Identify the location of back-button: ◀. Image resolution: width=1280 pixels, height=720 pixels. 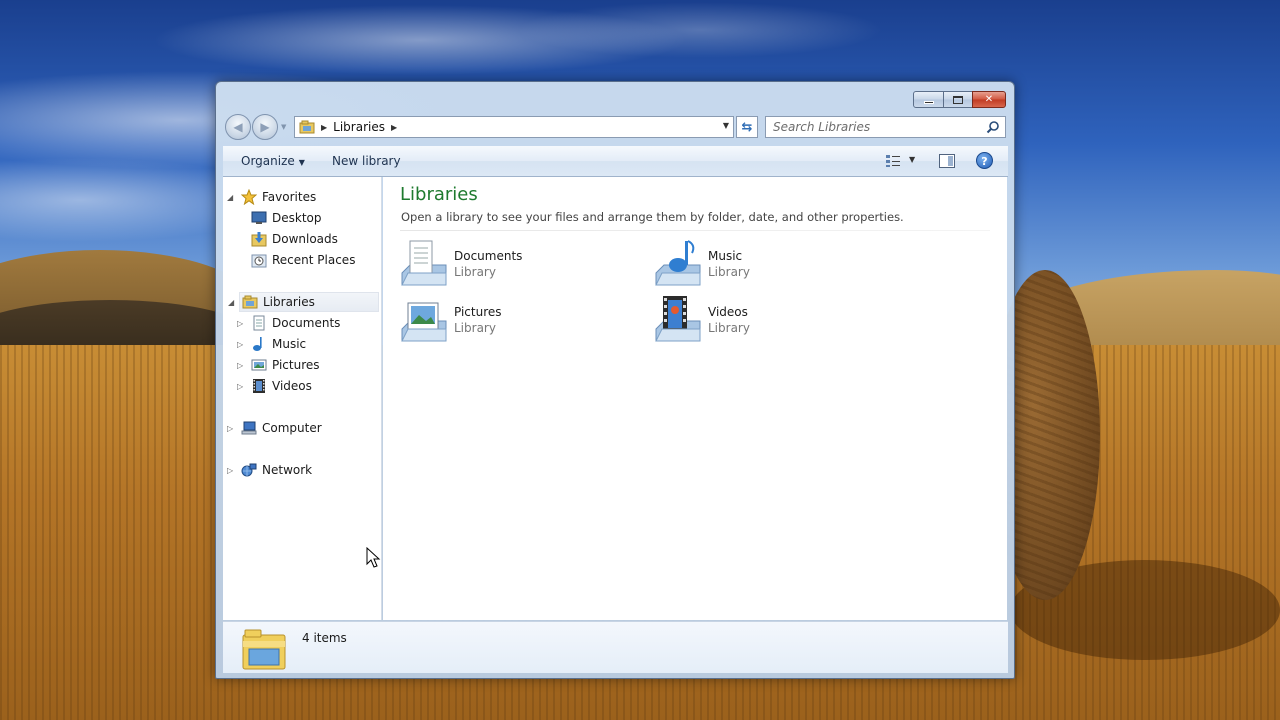
(238, 127).